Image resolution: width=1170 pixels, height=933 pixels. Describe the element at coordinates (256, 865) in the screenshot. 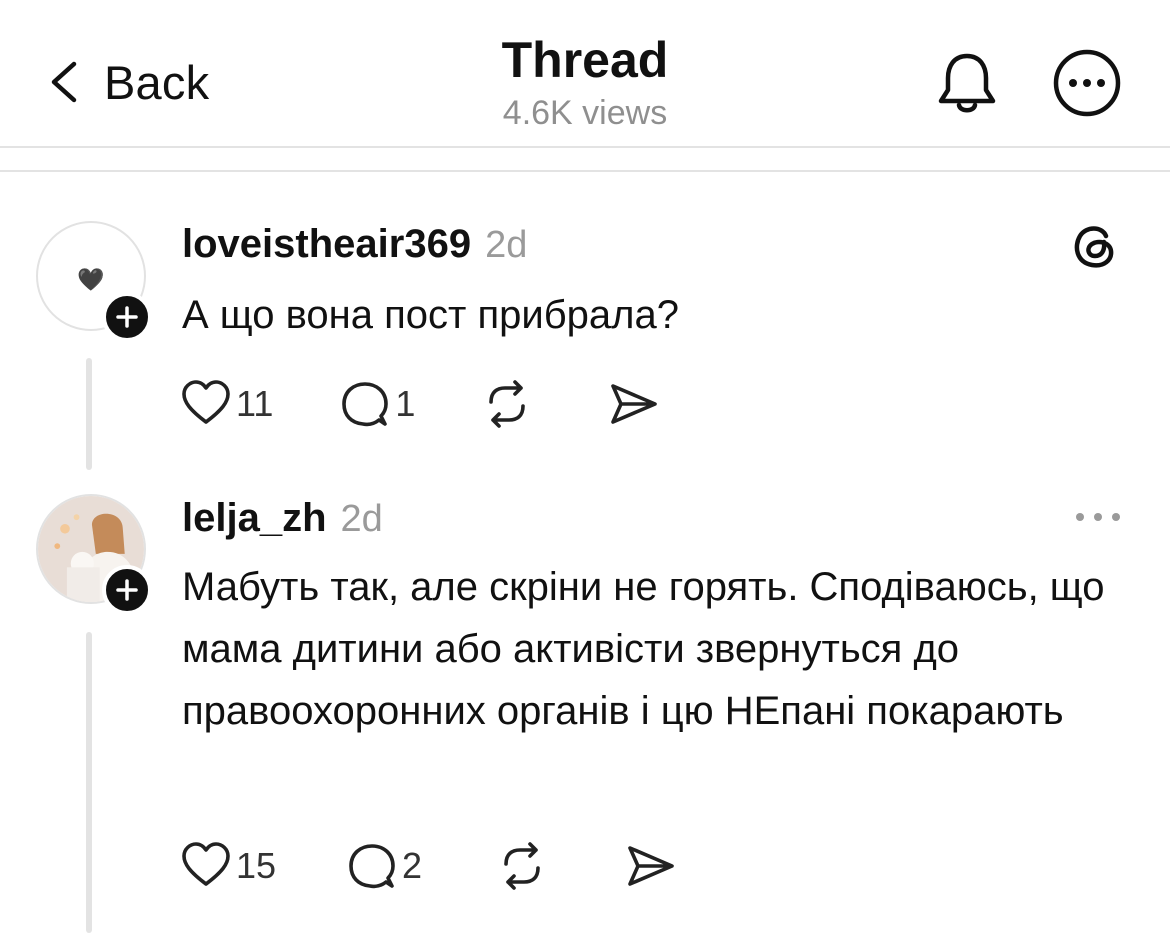

I see `like-count: 15` at that location.